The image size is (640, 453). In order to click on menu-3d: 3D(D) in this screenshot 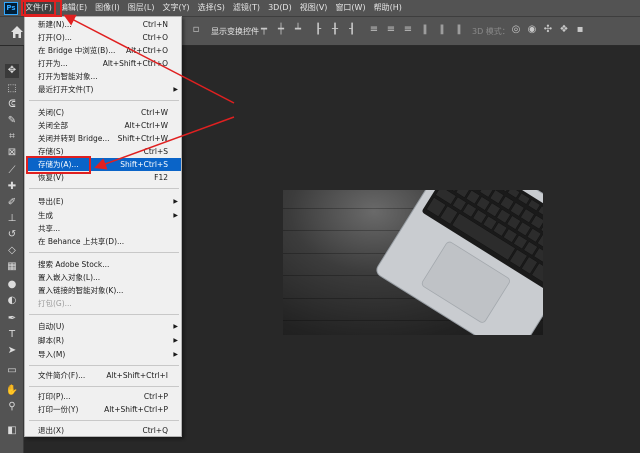, I will do `click(280, 8)`.